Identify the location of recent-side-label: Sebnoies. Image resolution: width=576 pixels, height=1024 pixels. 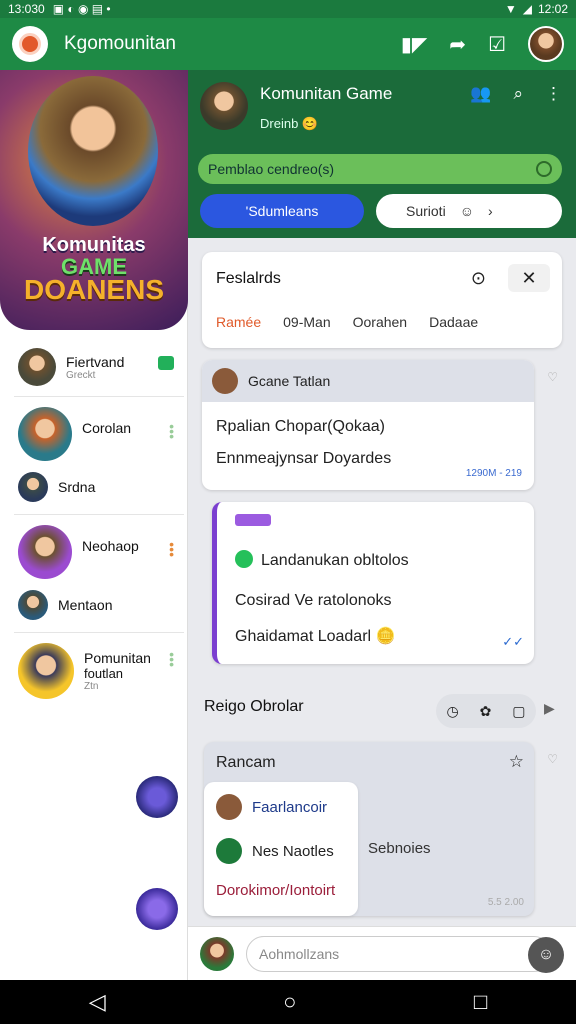
(399, 848).